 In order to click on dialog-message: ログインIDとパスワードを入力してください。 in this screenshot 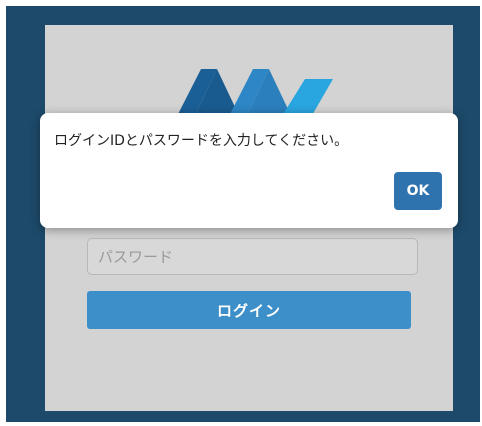, I will do `click(201, 141)`.